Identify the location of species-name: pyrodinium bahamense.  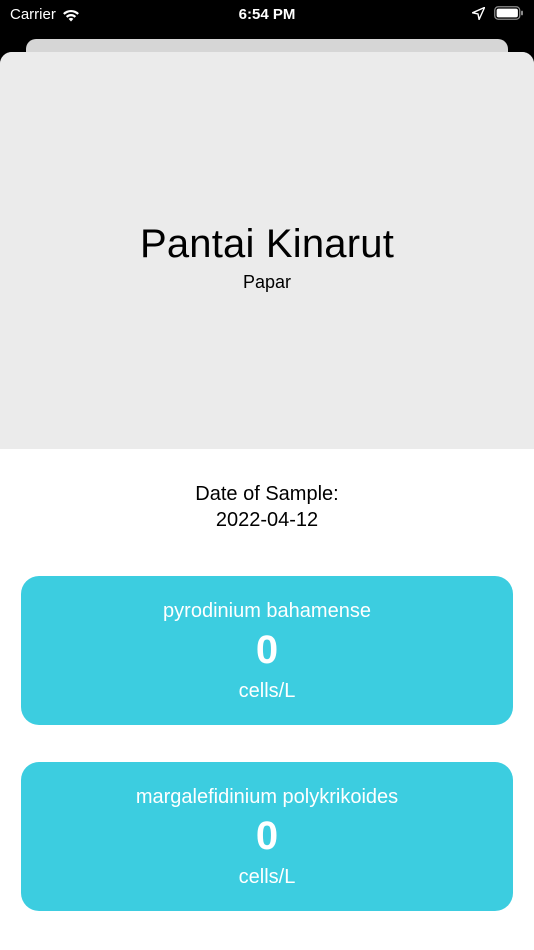
(267, 611).